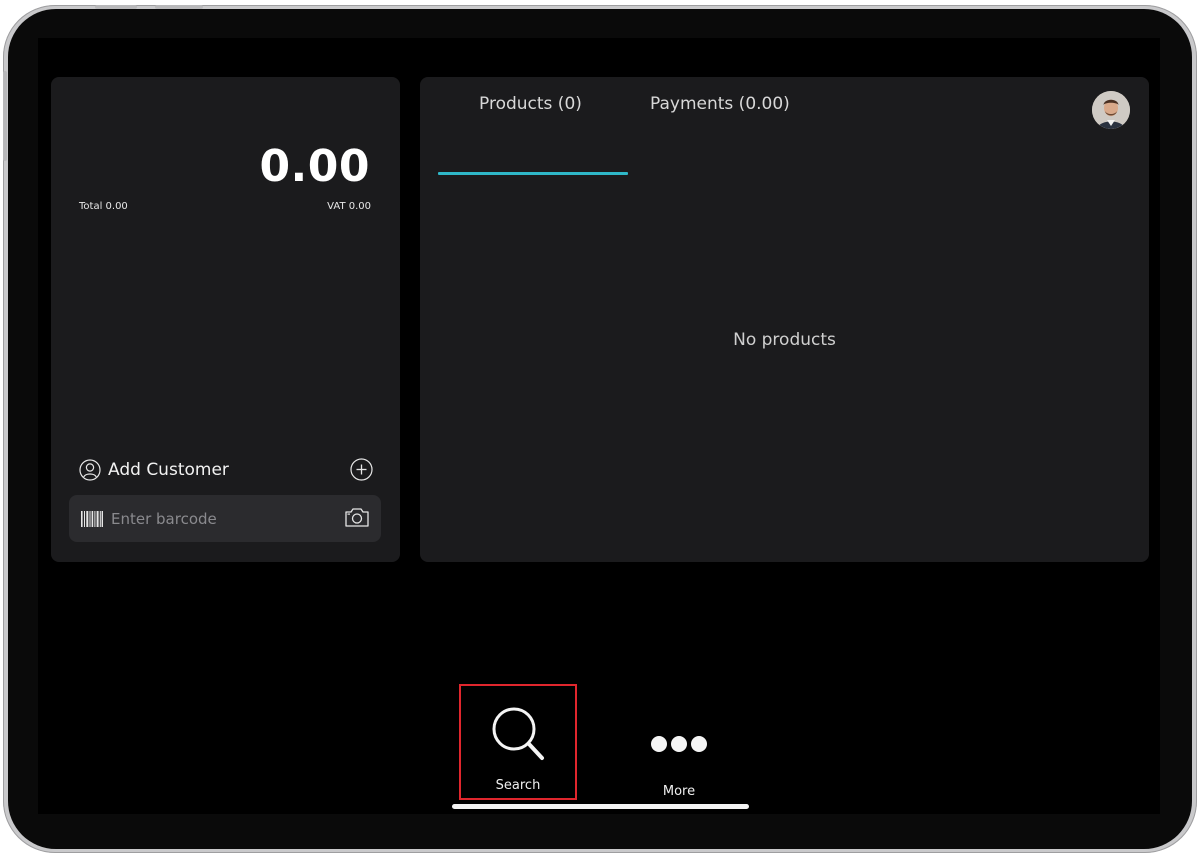 Image resolution: width=1200 pixels, height=857 pixels. I want to click on empty-products-message: No products, so click(784, 340).